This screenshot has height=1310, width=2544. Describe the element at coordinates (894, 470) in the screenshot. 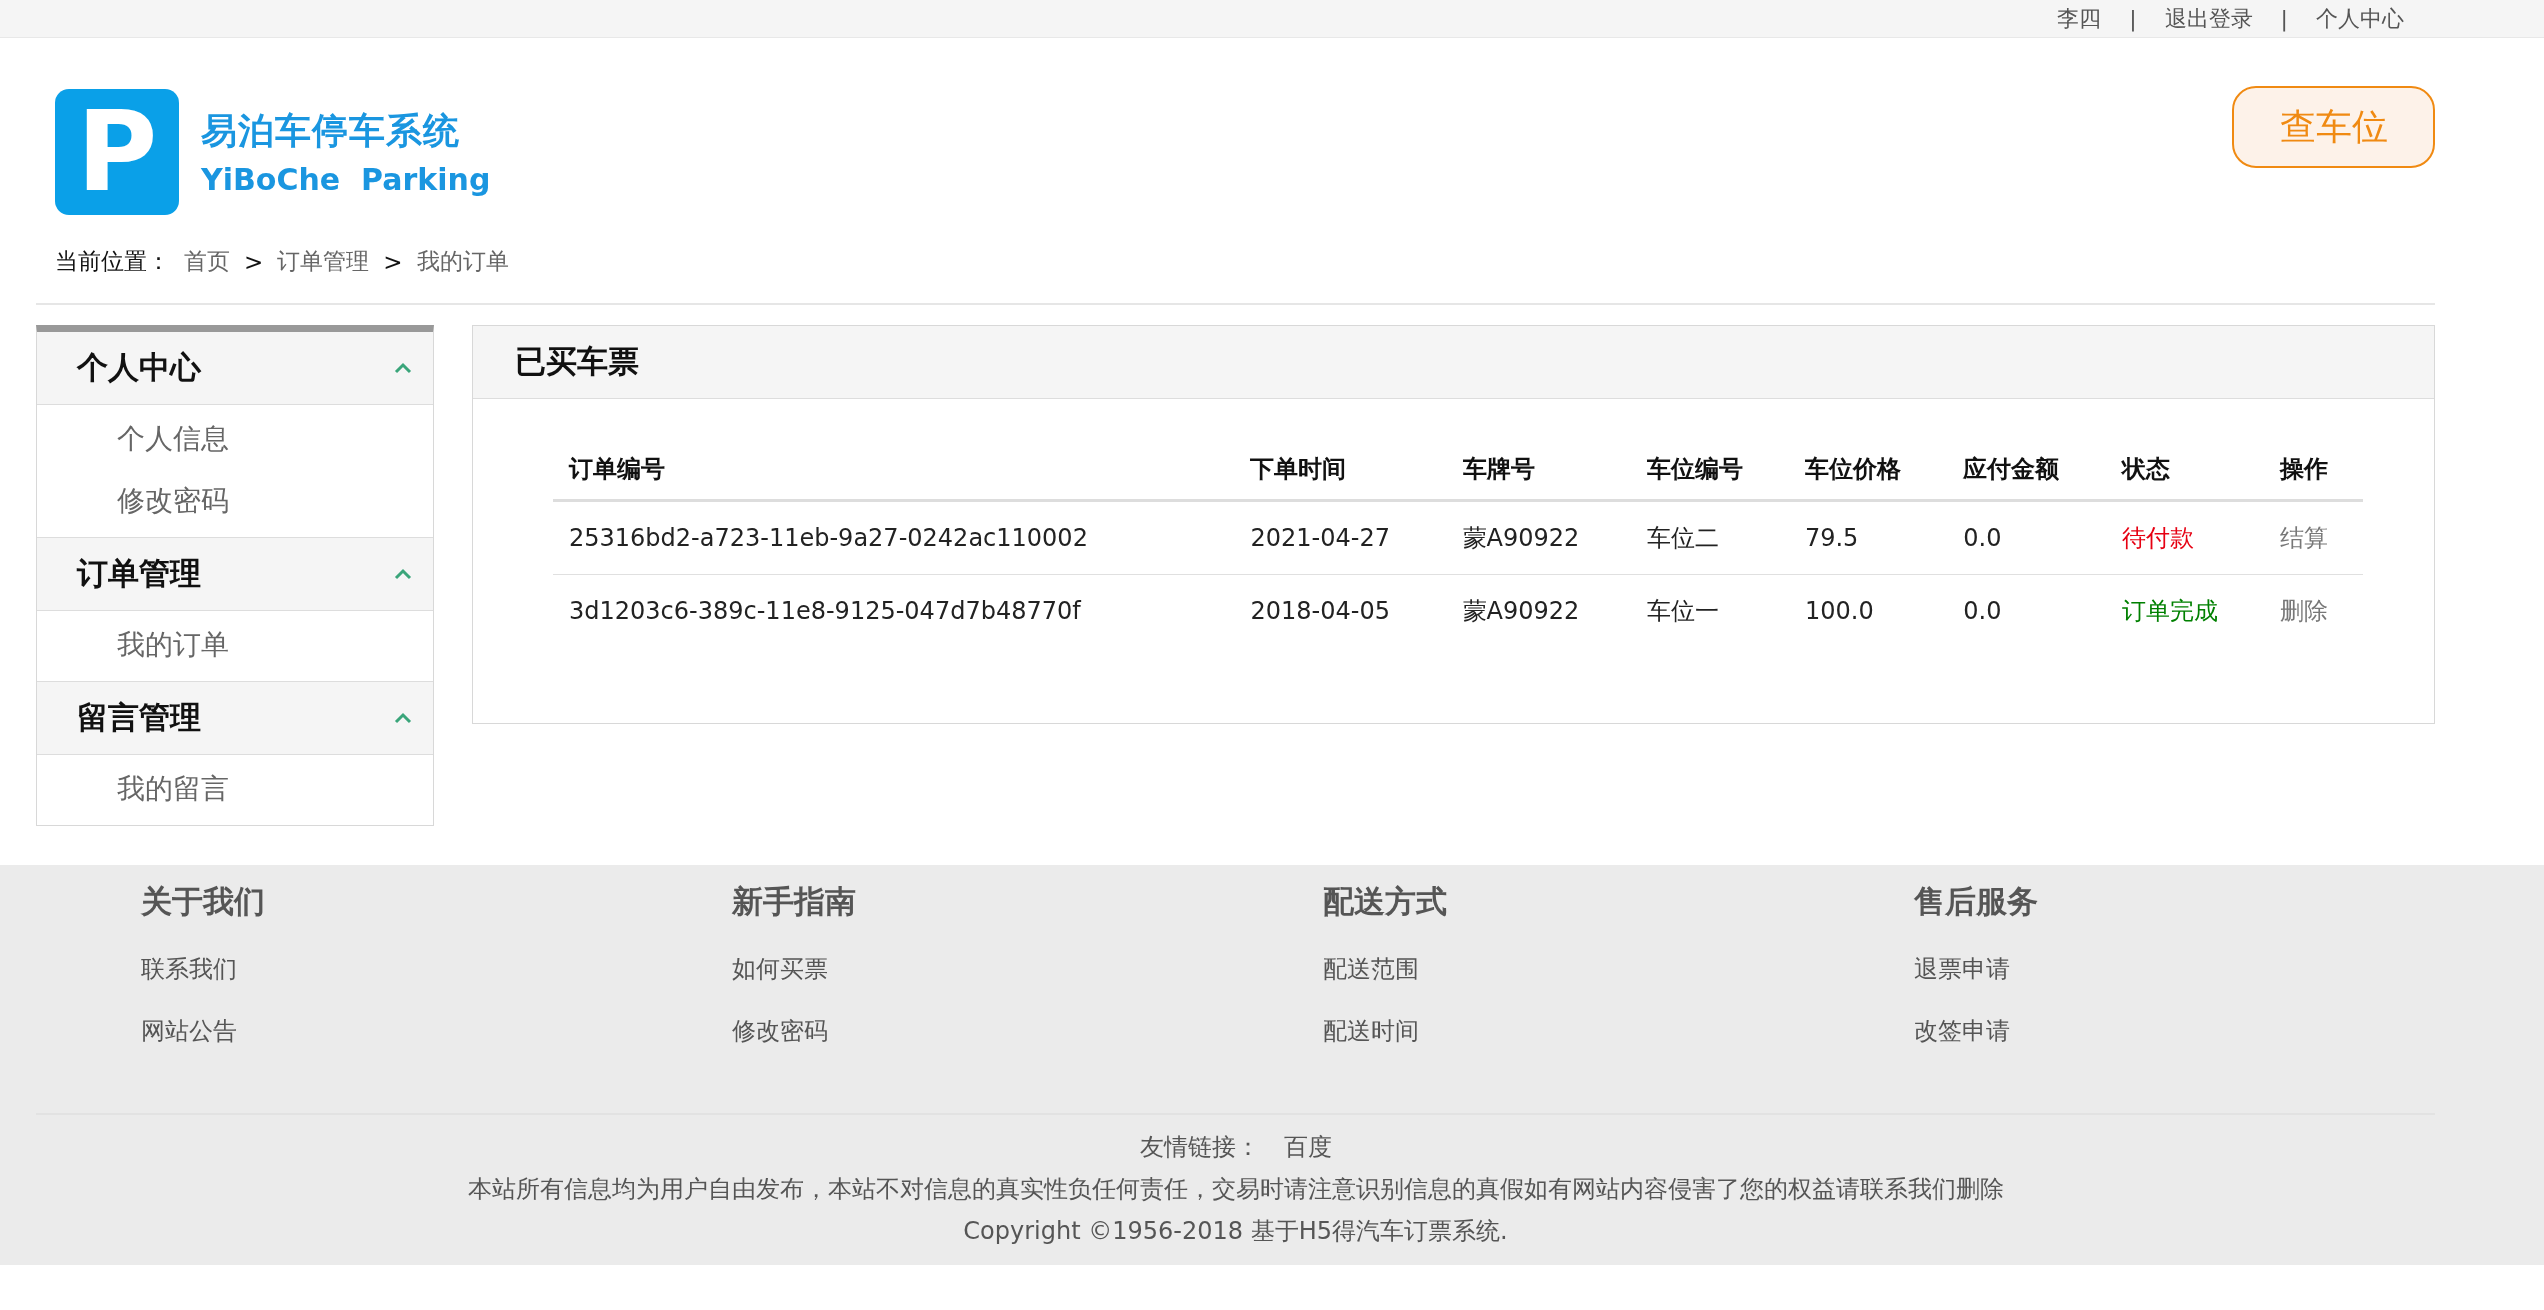

I see `column-header: 订单编号` at that location.